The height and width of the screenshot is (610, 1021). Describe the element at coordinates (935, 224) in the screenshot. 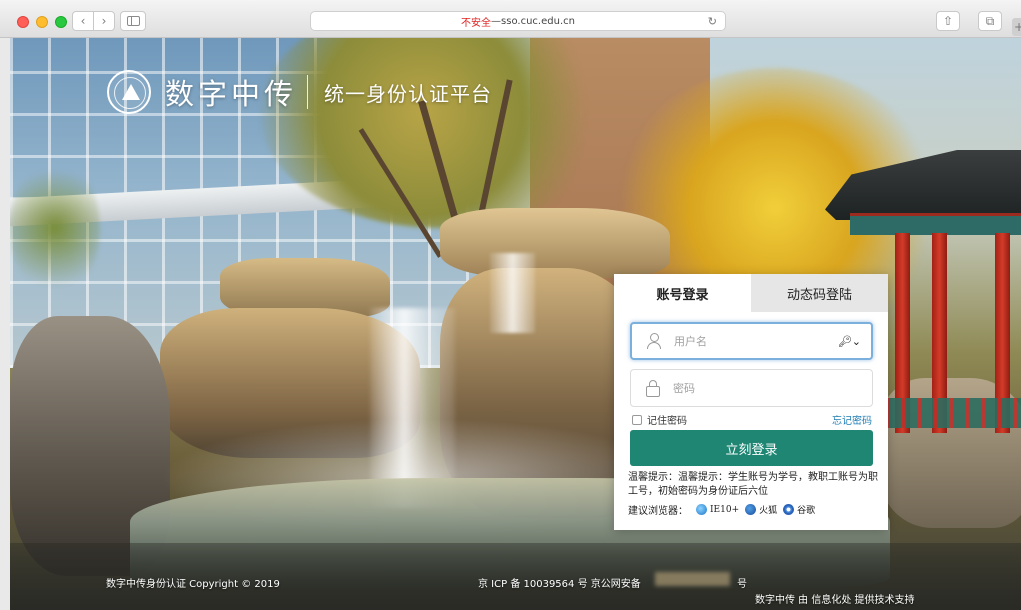

I see `pavilion-beam` at that location.